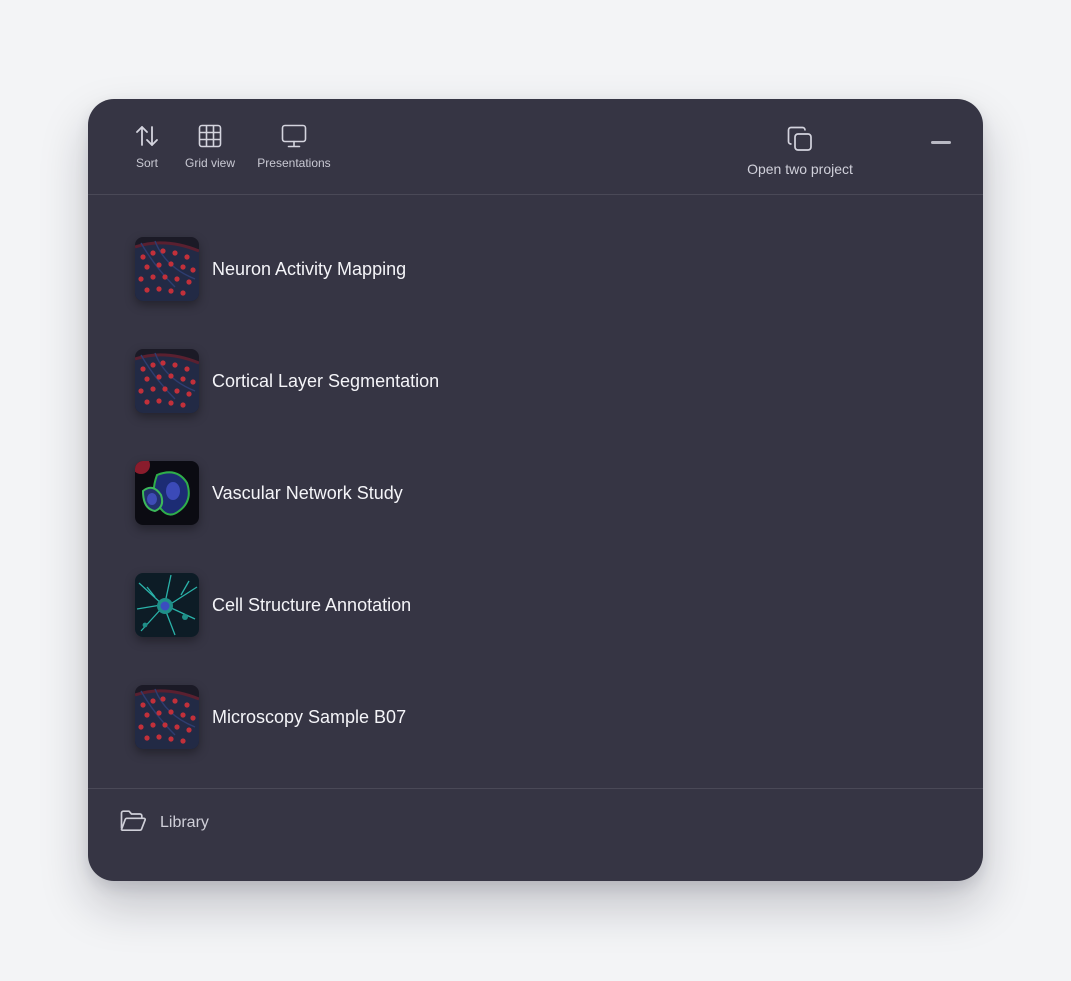  I want to click on folder-open-icon, so click(133, 823).